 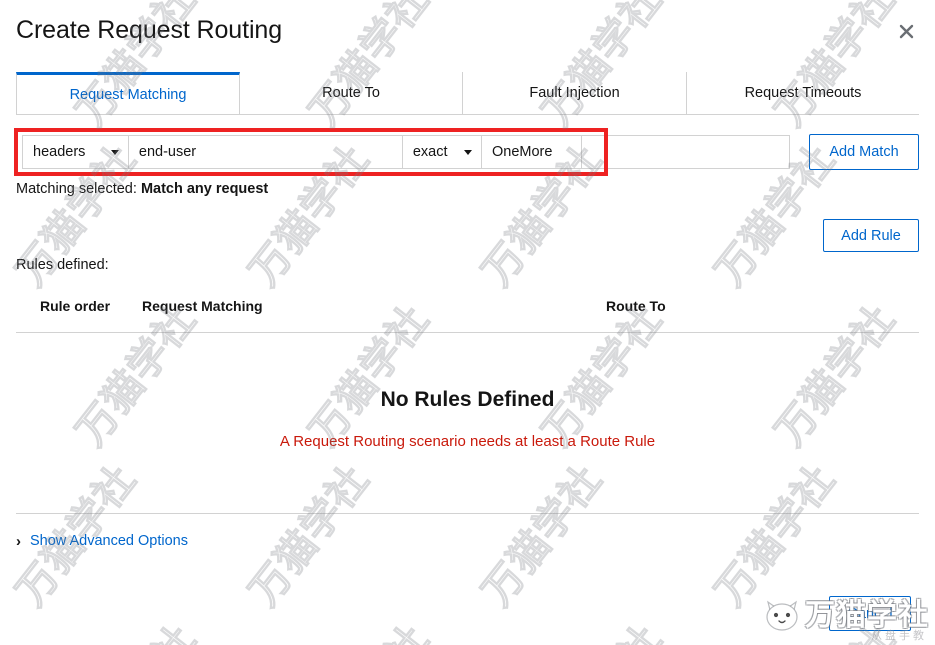 What do you see at coordinates (685, 152) in the screenshot?
I see `match-extra-input` at bounding box center [685, 152].